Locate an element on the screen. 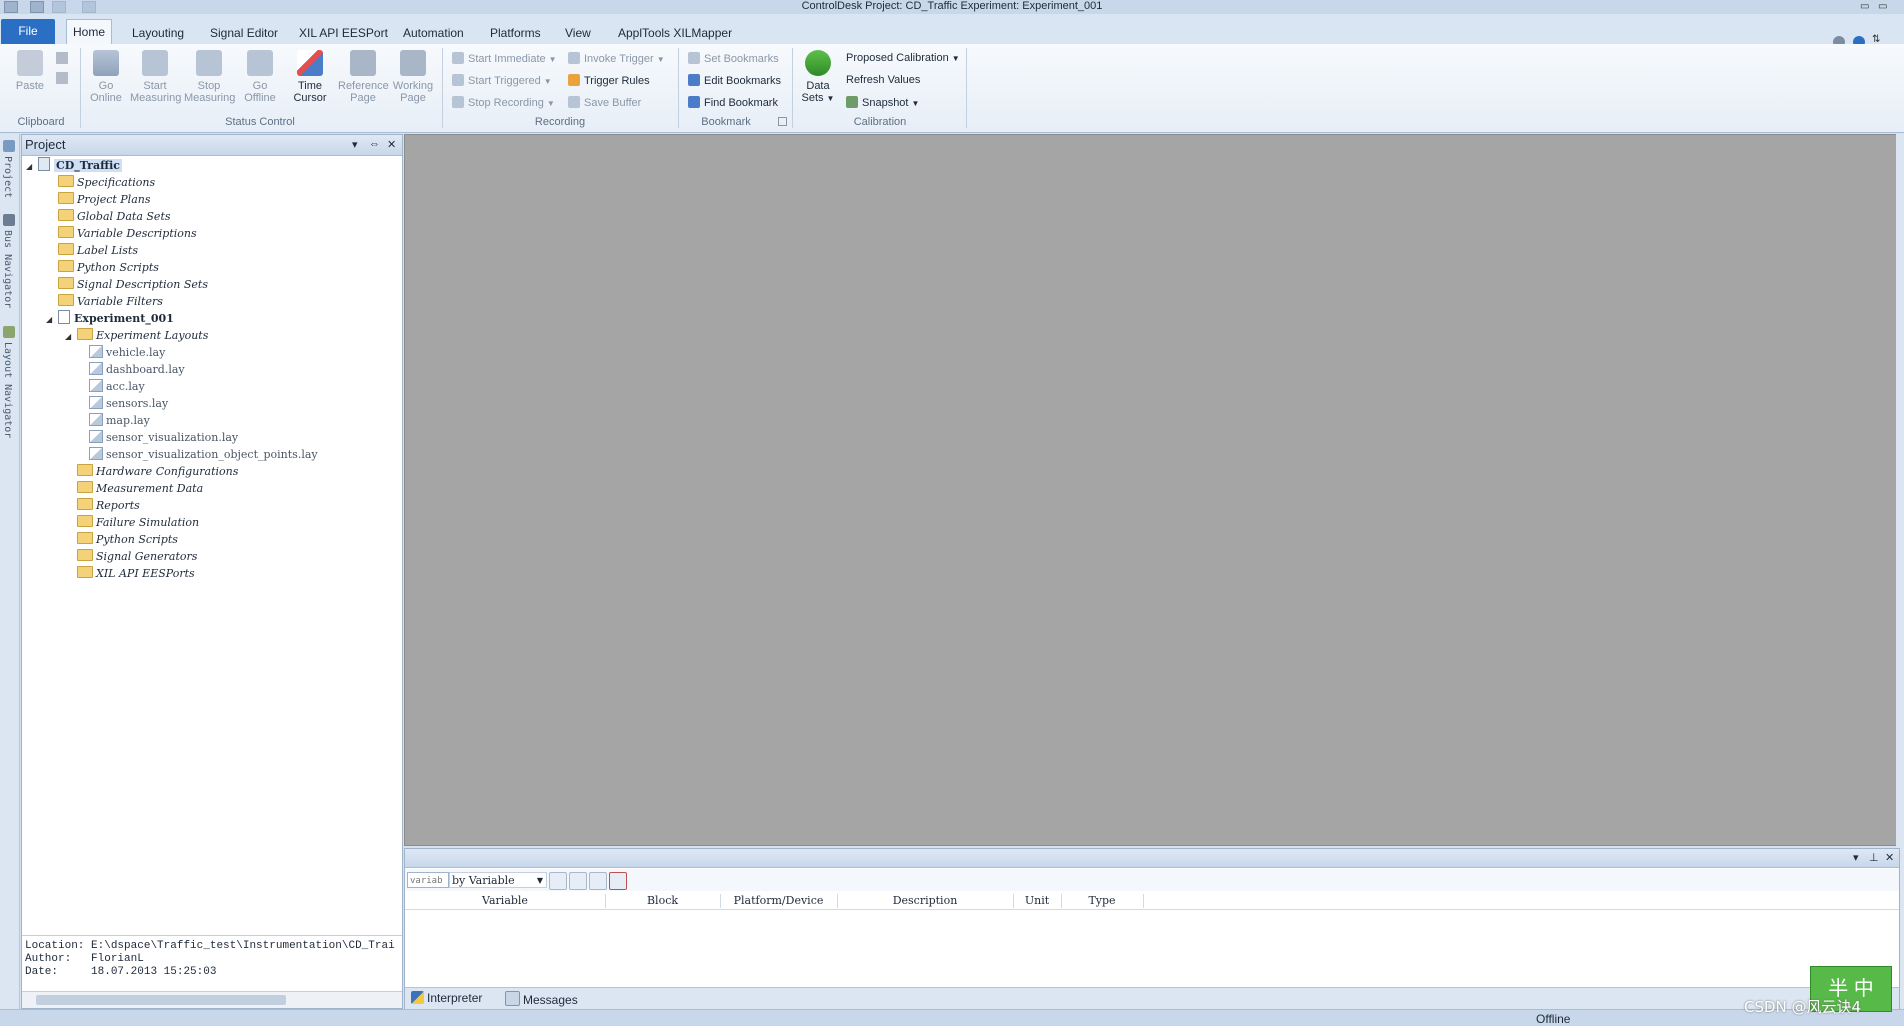 This screenshot has height=1026, width=1904. column-header: Type is located at coordinates (1102, 901).